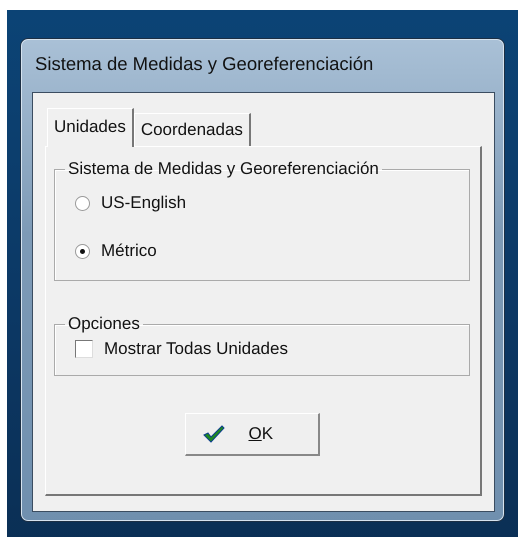 The width and height of the screenshot is (518, 537). I want to click on radio-label: Métrico, so click(129, 251).